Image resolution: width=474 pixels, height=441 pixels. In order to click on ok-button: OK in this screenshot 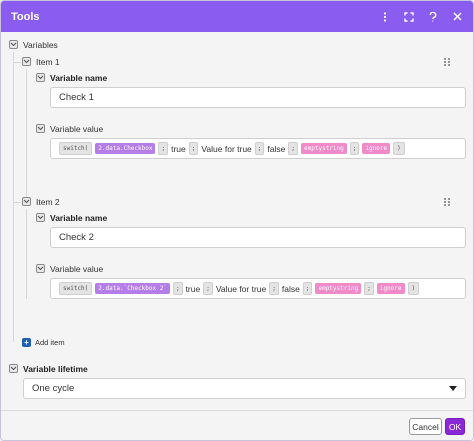, I will do `click(455, 426)`.